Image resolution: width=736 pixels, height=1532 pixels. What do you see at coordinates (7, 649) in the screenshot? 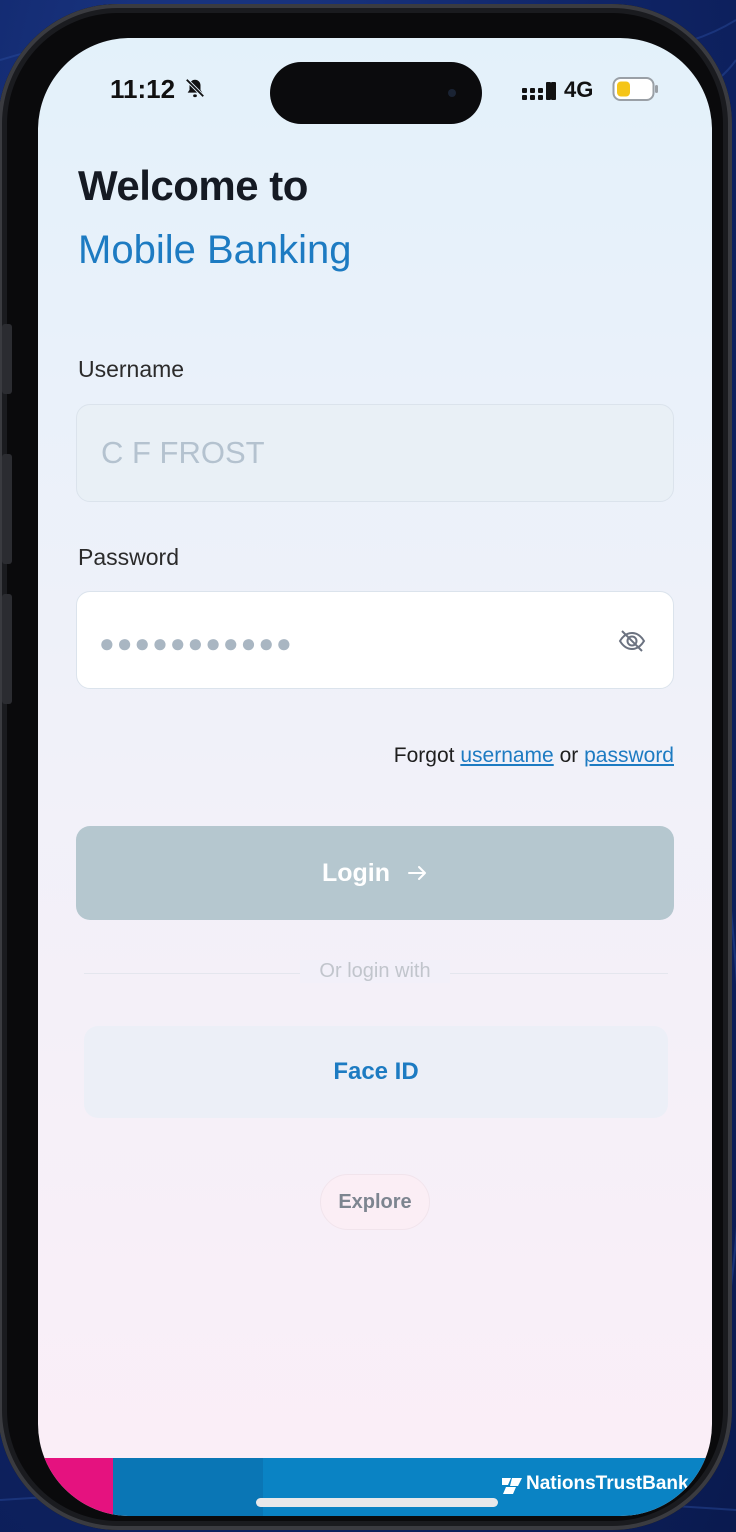
I see `volume-down-button` at bounding box center [7, 649].